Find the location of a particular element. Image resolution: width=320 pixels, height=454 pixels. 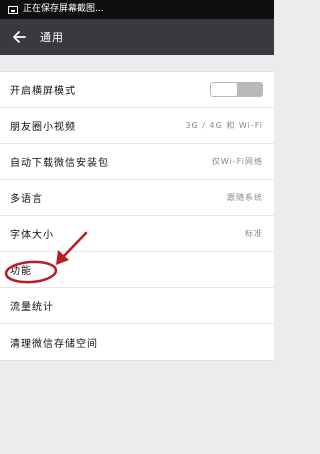

auto-download-row: 自动下载微信安装包 仅Wi-Fi网络 is located at coordinates (137, 162).